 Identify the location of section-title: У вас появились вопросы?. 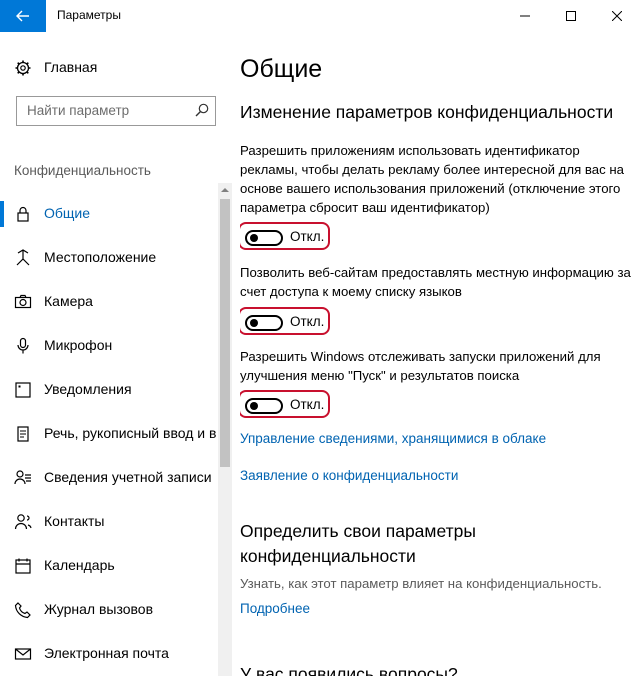
(349, 670).